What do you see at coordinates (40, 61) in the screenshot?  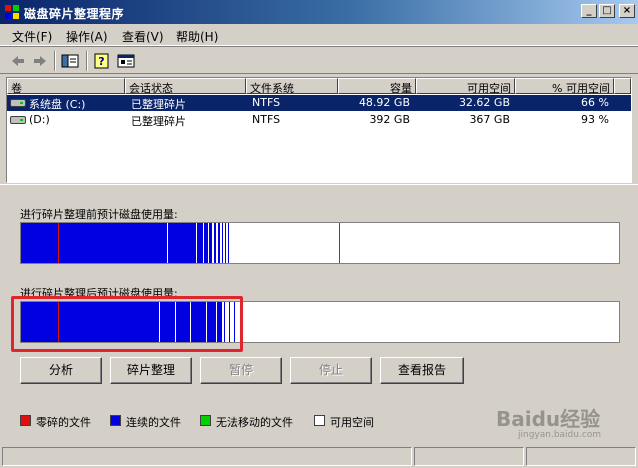 I see `forward-arrow-icon` at bounding box center [40, 61].